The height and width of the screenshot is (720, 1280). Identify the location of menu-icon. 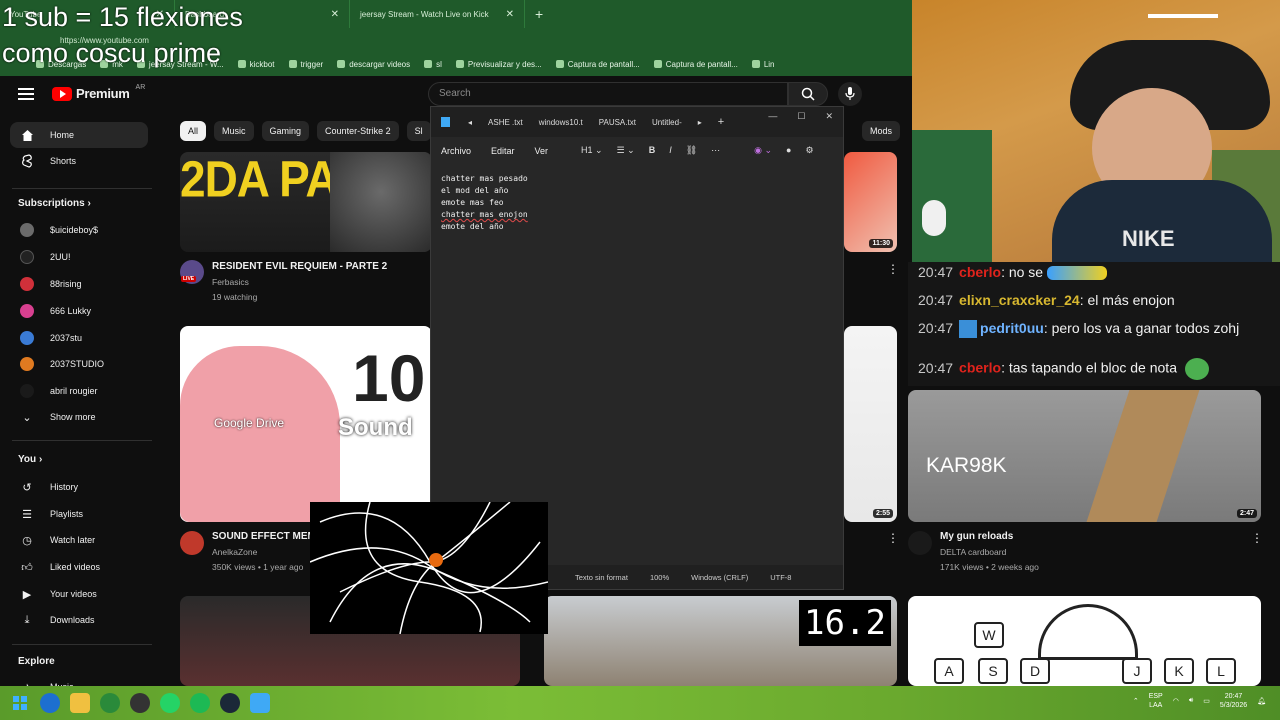
(26, 94).